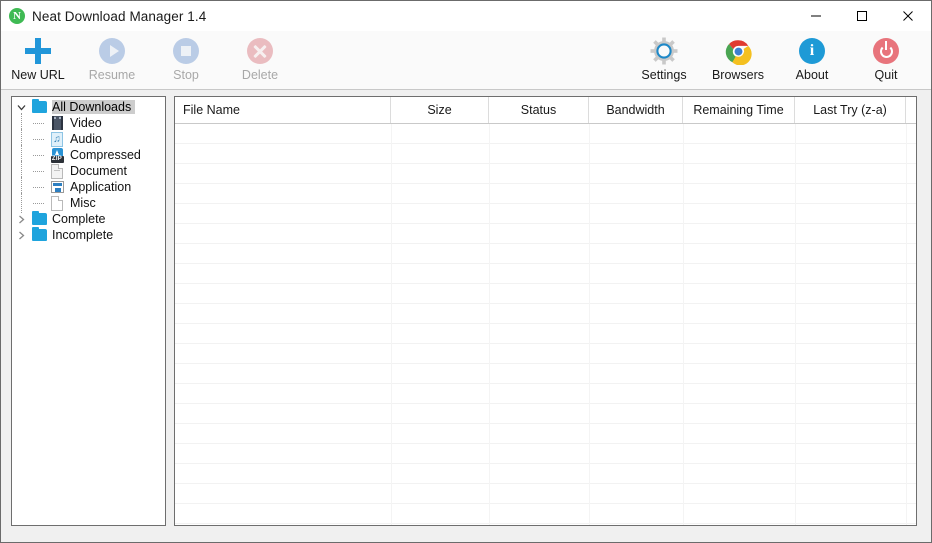 This screenshot has width=932, height=543. I want to click on stop-label: Stop, so click(186, 75).